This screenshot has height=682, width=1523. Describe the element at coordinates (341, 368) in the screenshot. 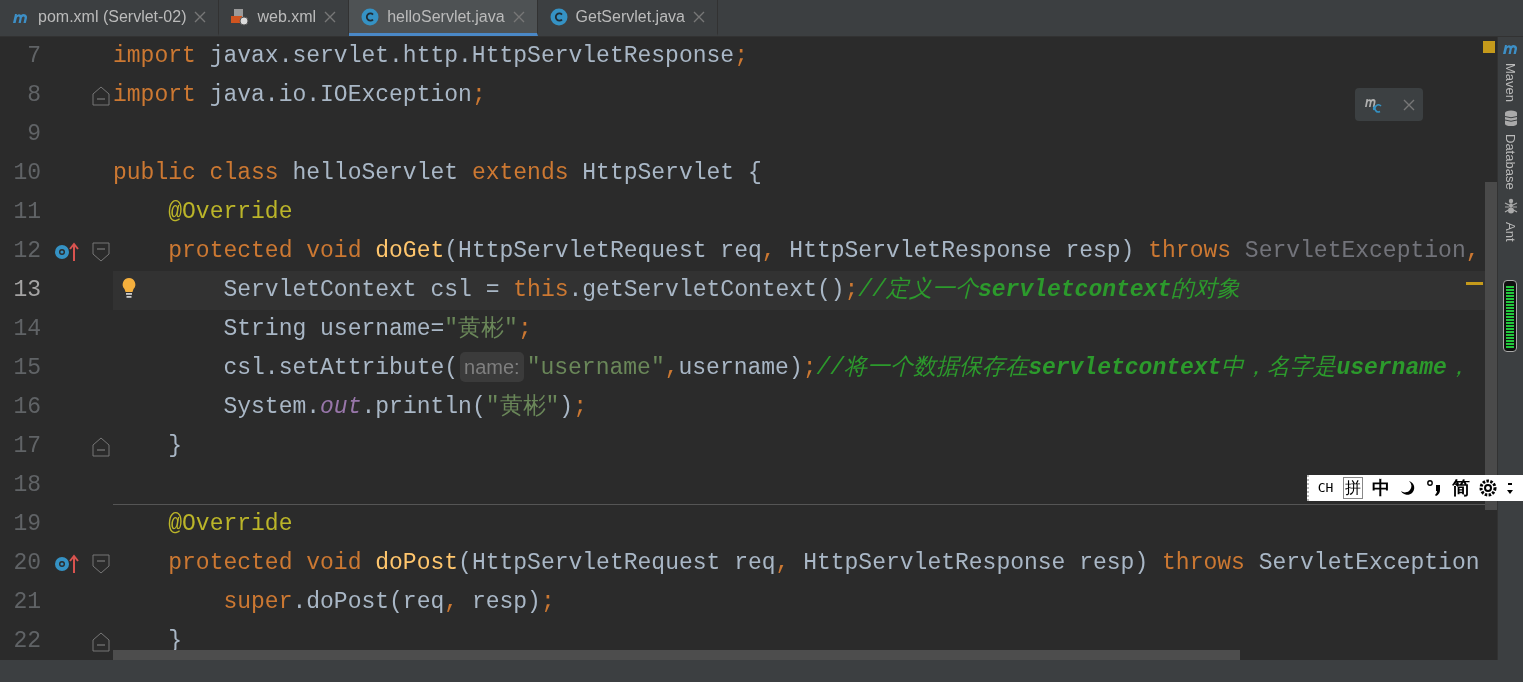

I see `code-text: csl.setAttribute(` at that location.